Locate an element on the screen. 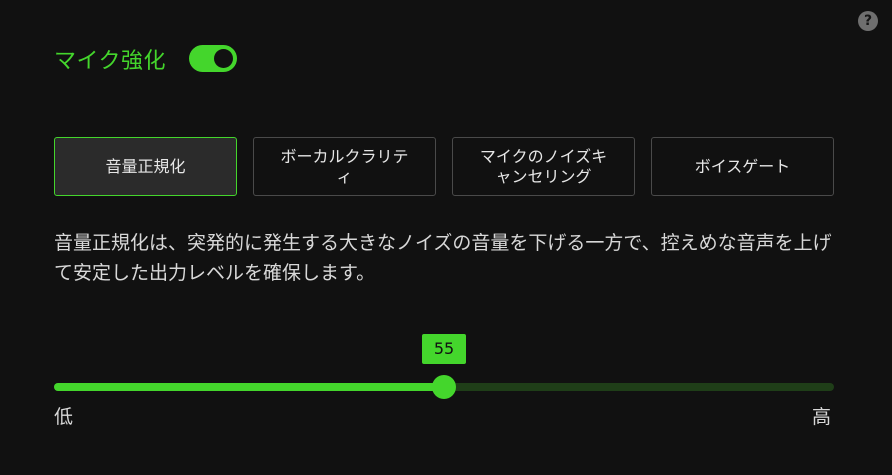 The height and width of the screenshot is (475, 892). slider-thumb is located at coordinates (444, 387).